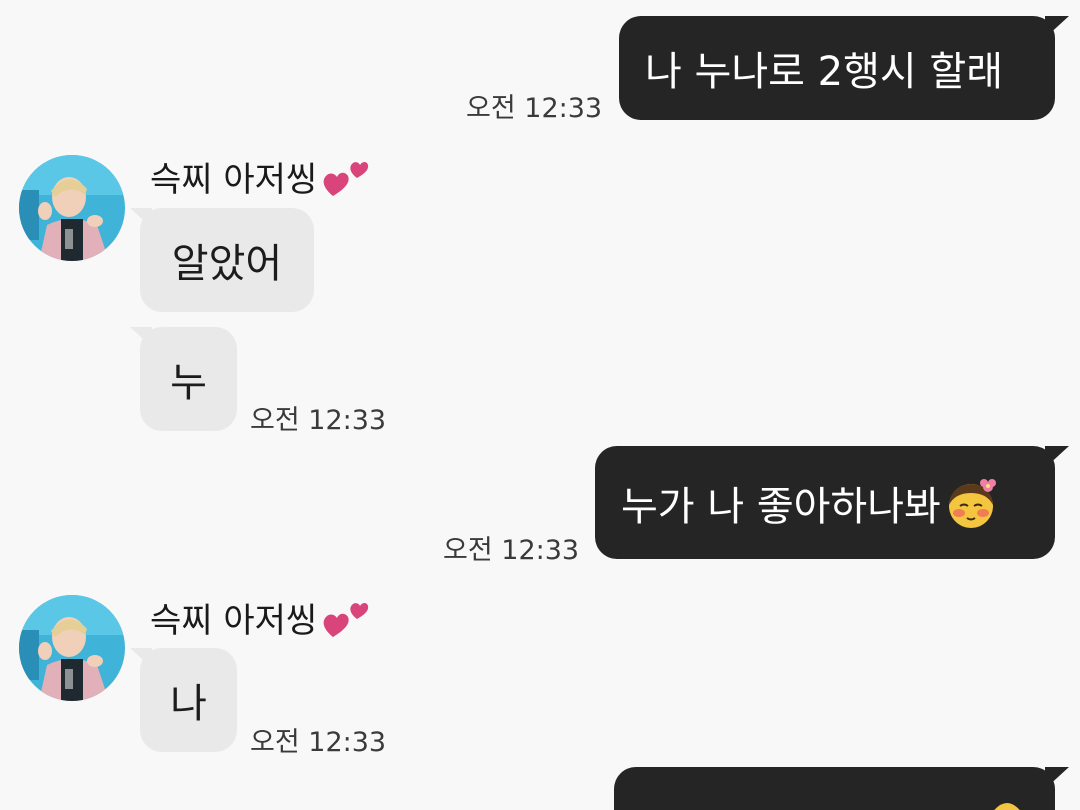  Describe the element at coordinates (781, 506) in the screenshot. I see `message-text: 누가 나 좋아하나봐` at that location.